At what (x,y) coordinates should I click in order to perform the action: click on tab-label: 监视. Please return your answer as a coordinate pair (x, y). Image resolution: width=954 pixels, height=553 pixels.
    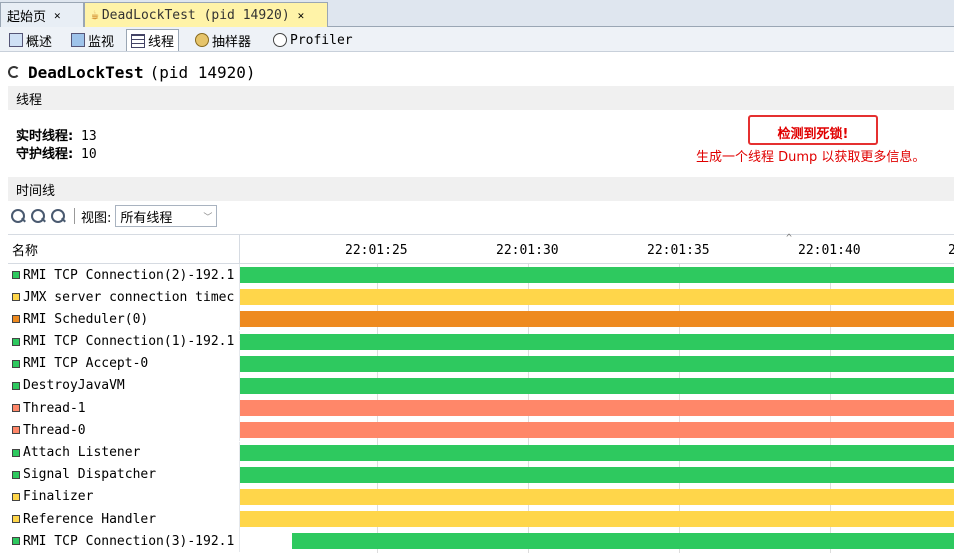
    Looking at the image, I should click on (101, 42).